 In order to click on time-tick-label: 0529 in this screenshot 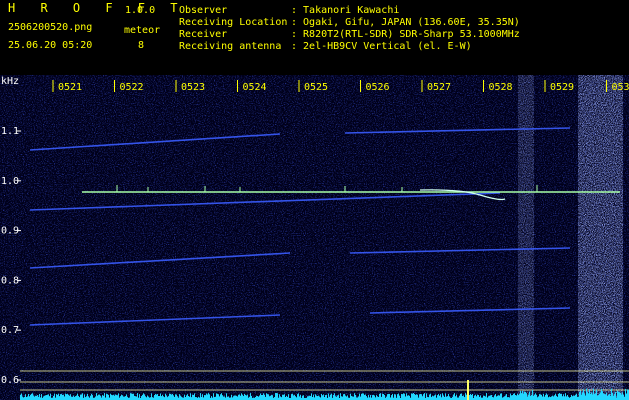, I will do `click(562, 87)`.